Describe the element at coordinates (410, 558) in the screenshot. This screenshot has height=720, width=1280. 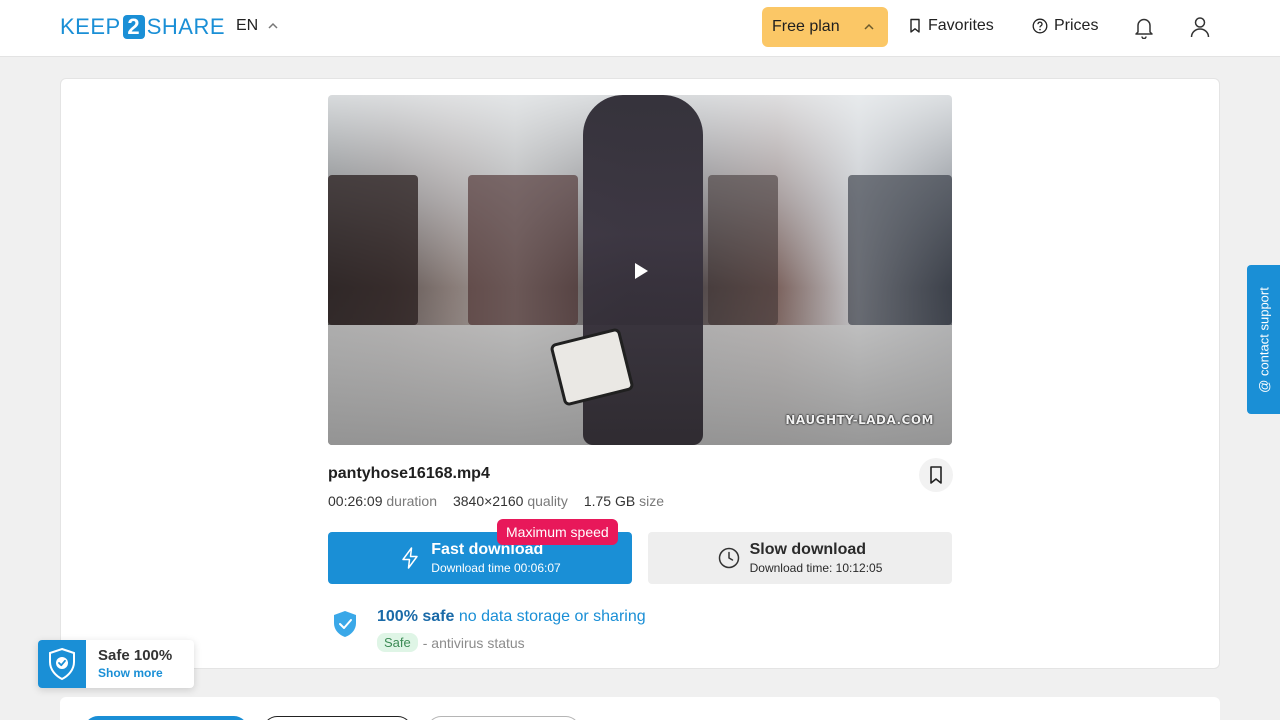
I see `lightning-icon` at that location.